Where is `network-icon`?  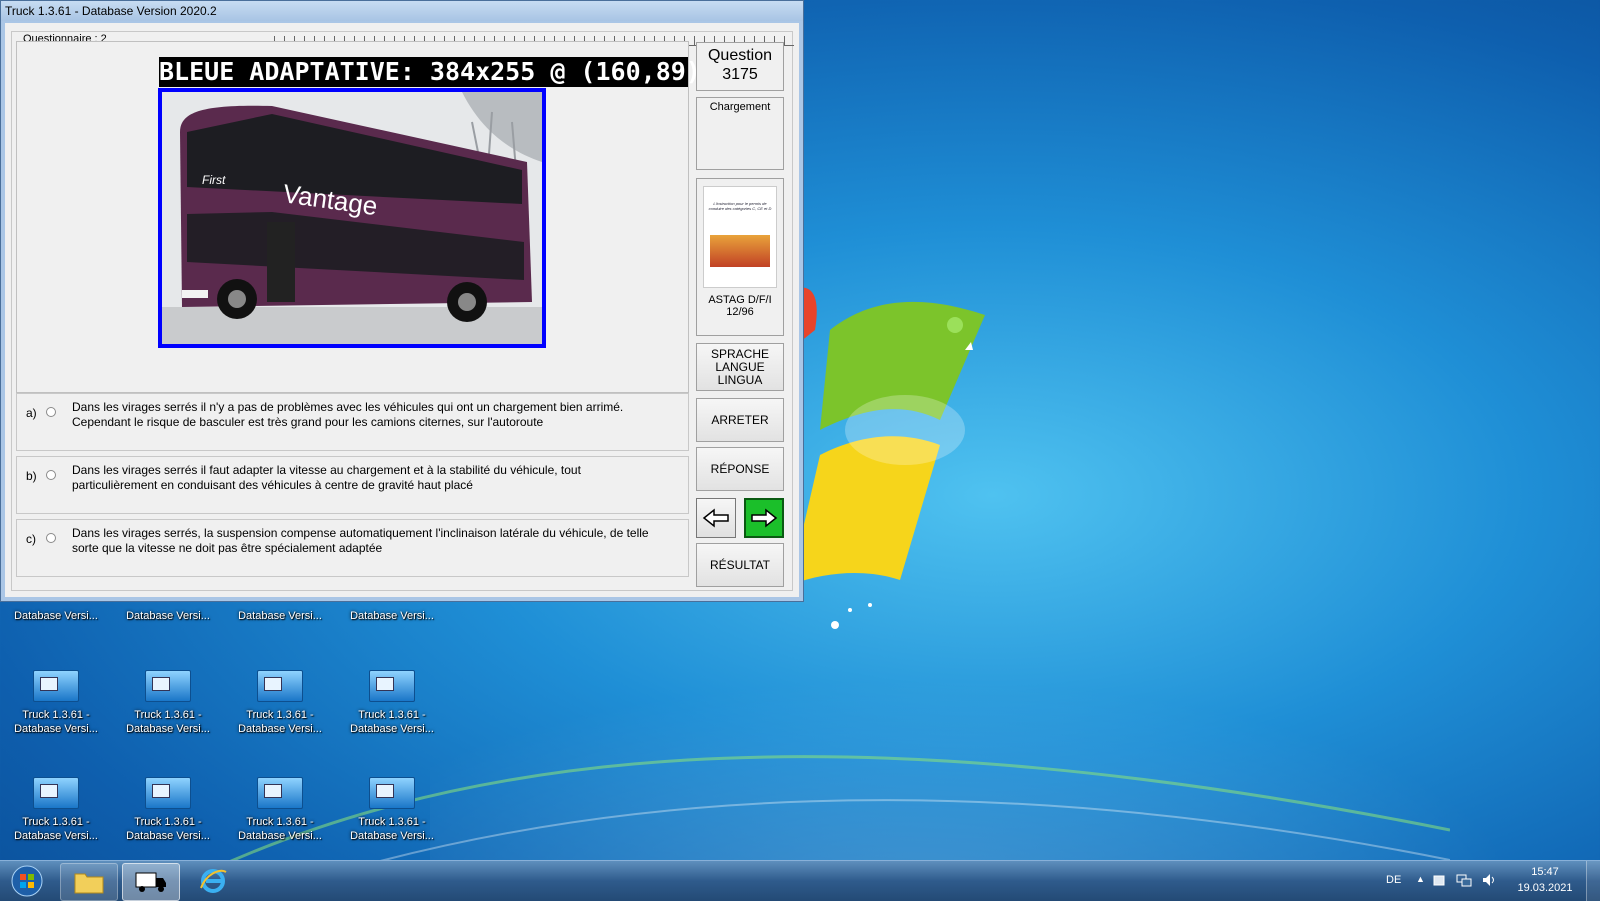 network-icon is located at coordinates (1464, 880).